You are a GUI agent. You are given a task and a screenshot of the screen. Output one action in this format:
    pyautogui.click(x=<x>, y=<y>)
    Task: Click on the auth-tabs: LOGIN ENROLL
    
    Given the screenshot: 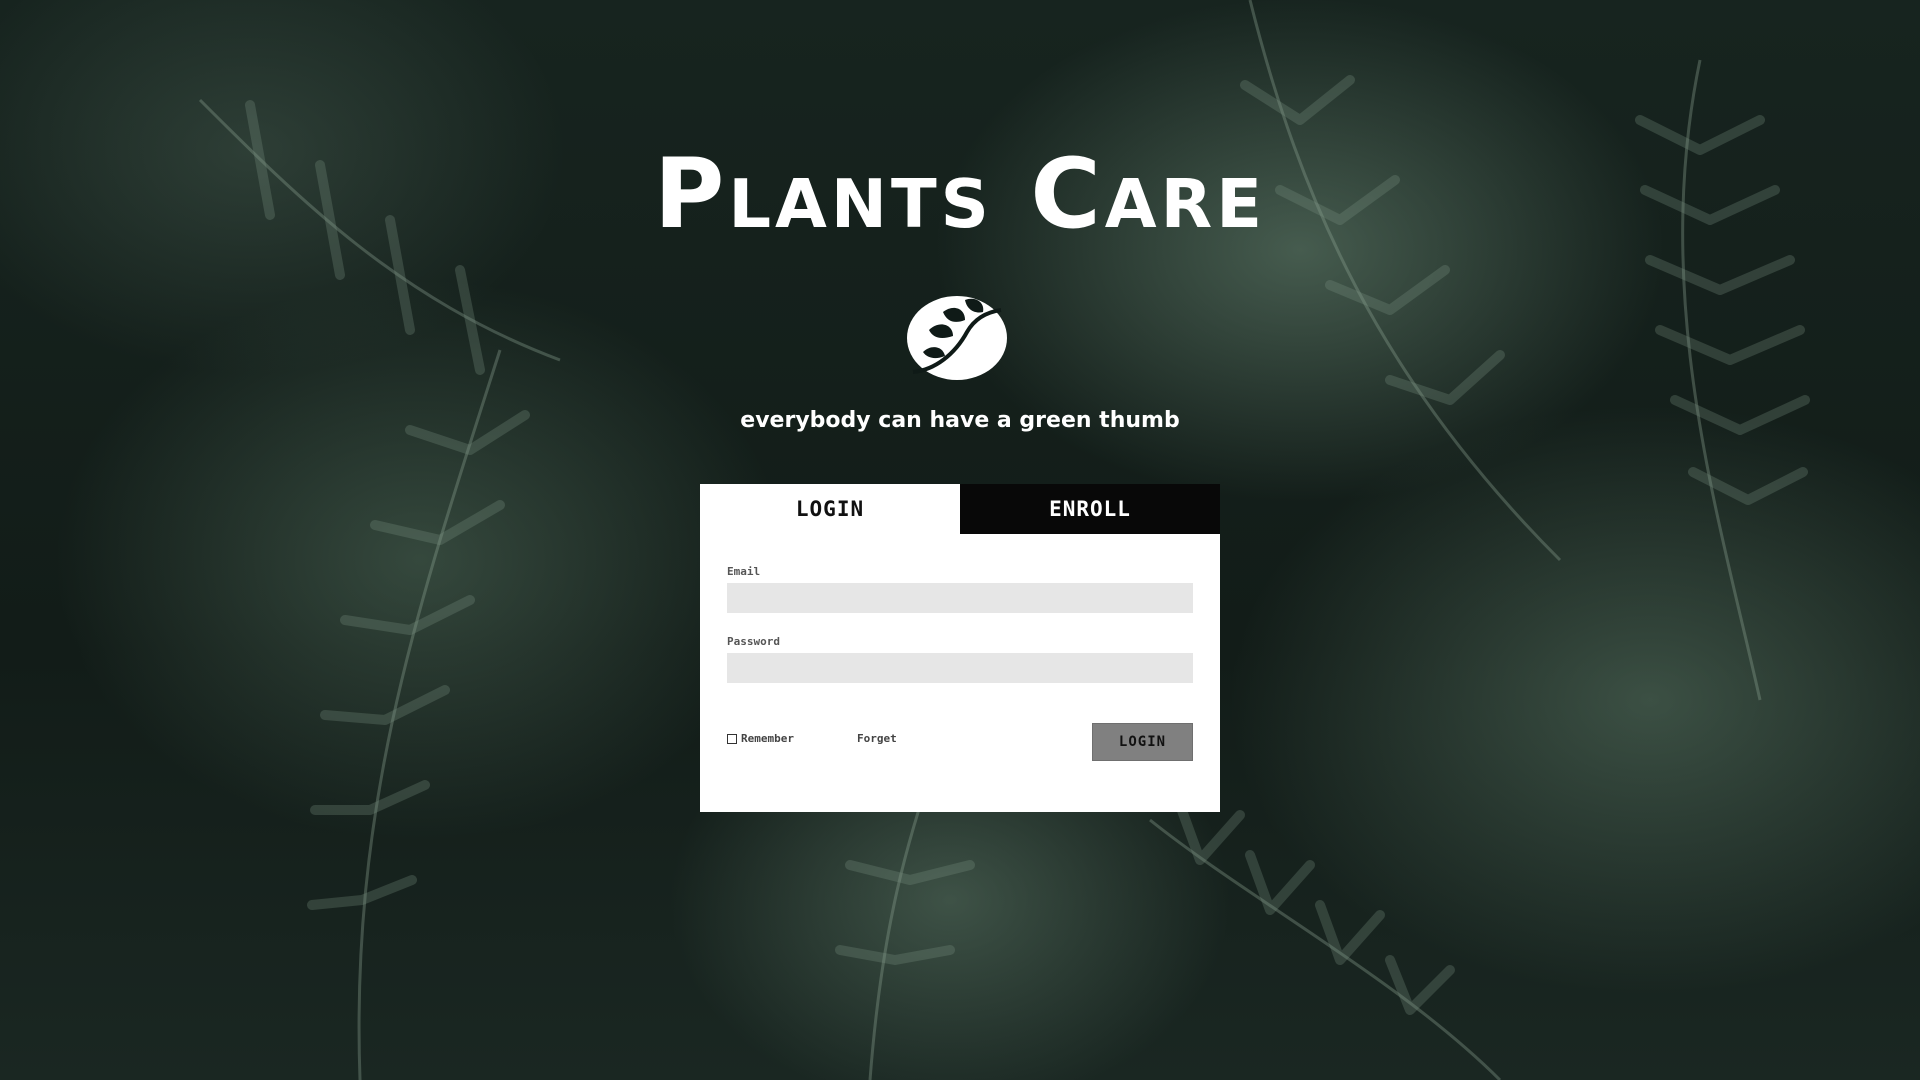 What is the action you would take?
    pyautogui.click(x=960, y=509)
    